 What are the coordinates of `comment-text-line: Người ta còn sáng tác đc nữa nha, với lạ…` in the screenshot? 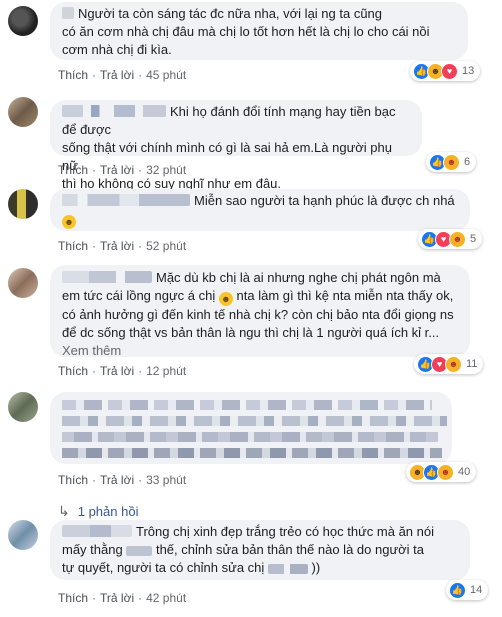 It's located at (230, 13).